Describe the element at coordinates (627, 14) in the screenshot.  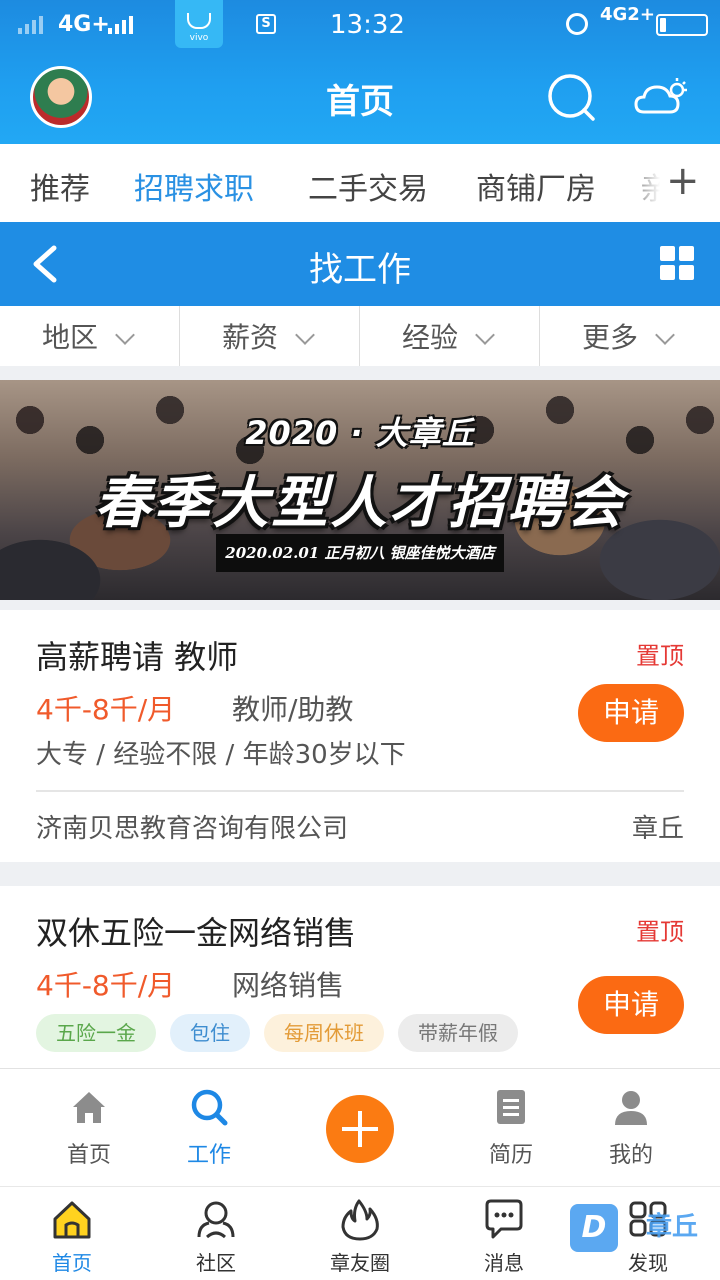
I see `network-indicator-2: 4G2+` at that location.